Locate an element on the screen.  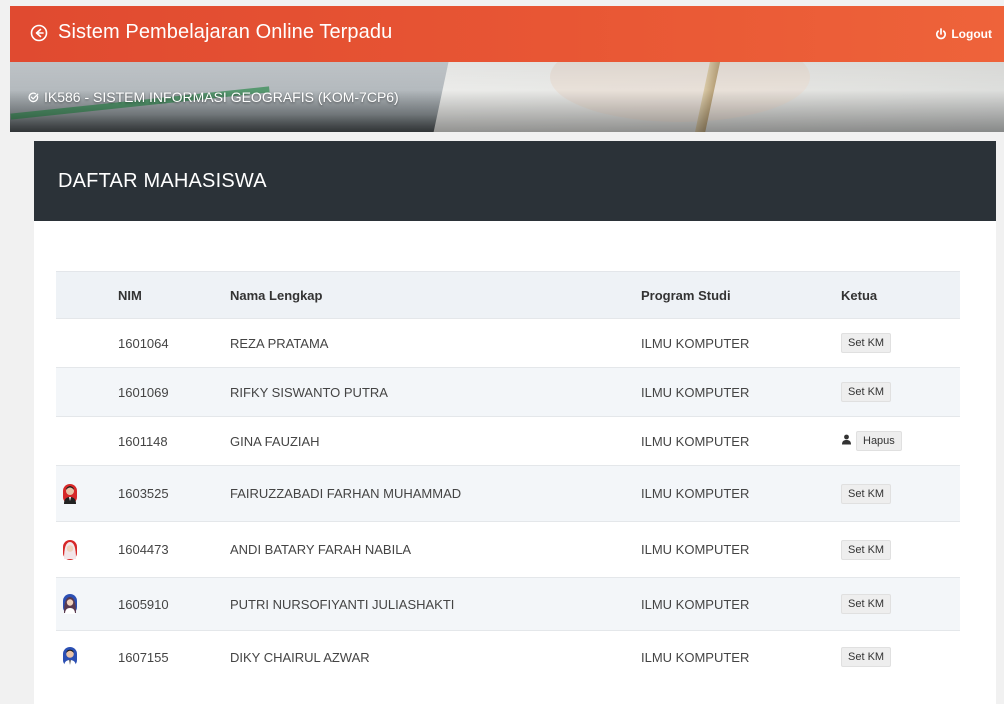
table-header-row: NIM Nama Lengkap Program Studi Ketua is located at coordinates (508, 295).